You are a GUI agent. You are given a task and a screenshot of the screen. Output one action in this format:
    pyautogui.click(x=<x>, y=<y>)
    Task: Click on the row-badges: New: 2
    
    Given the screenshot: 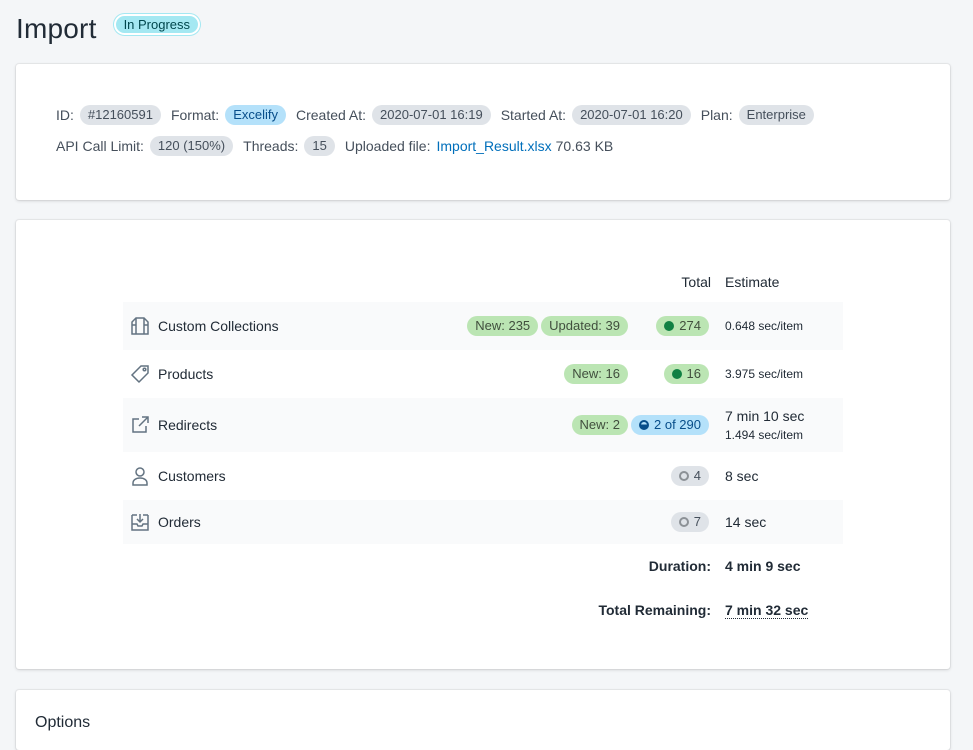 What is the action you would take?
    pyautogui.click(x=599, y=425)
    